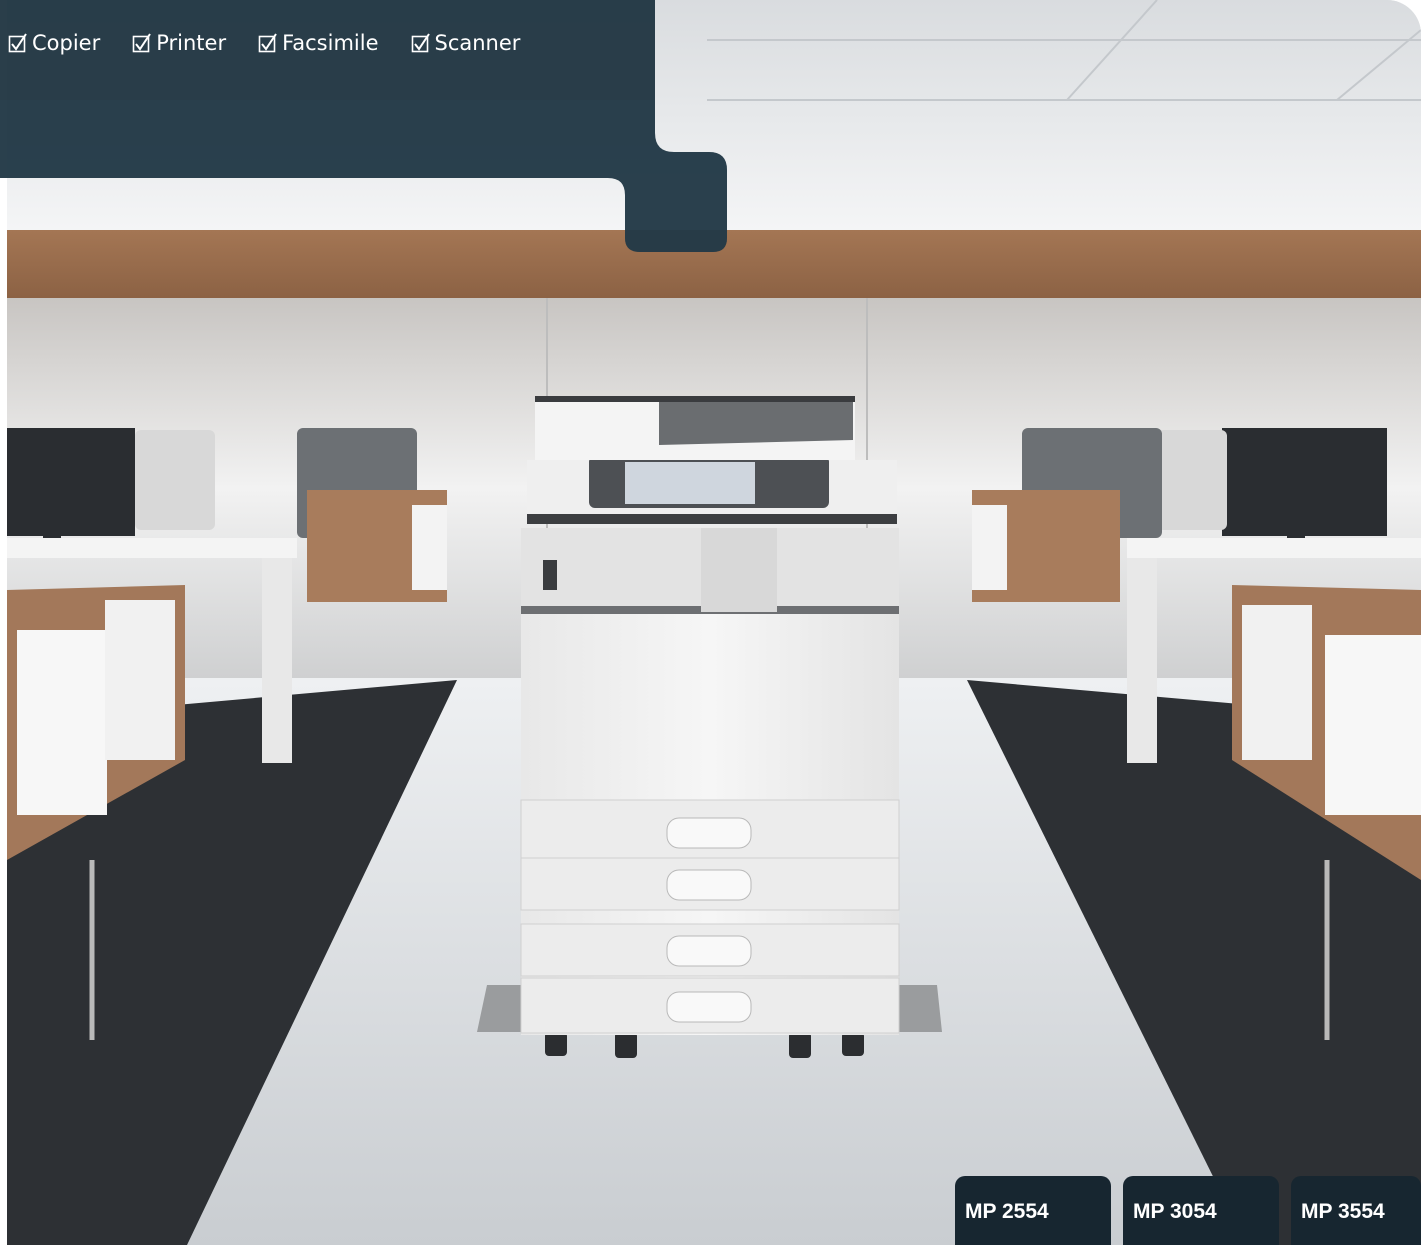  I want to click on feature-label: Scanner, so click(477, 43).